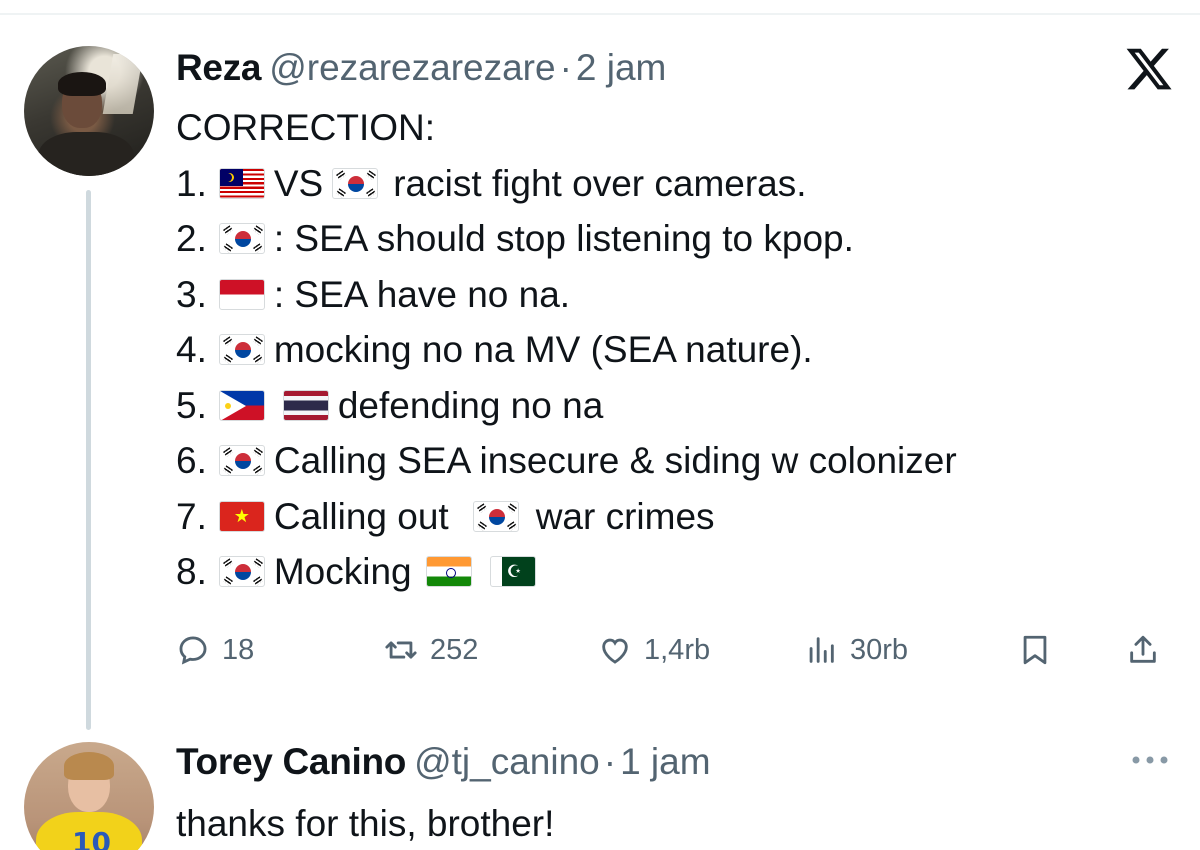 The width and height of the screenshot is (1200, 850). Describe the element at coordinates (879, 649) in the screenshot. I see `views-count: 30rb` at that location.